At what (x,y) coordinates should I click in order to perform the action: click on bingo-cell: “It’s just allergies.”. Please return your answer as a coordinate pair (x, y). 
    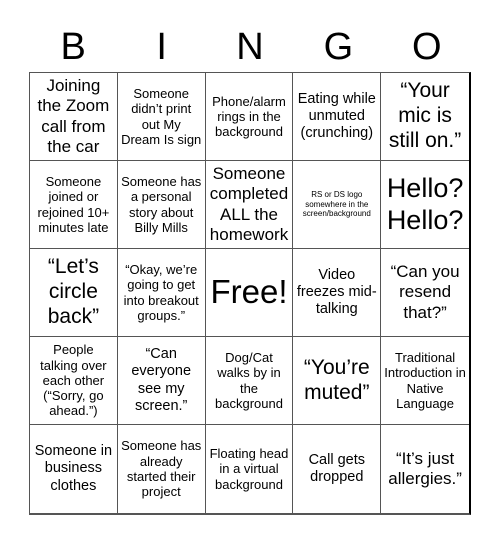
    Looking at the image, I should click on (425, 469).